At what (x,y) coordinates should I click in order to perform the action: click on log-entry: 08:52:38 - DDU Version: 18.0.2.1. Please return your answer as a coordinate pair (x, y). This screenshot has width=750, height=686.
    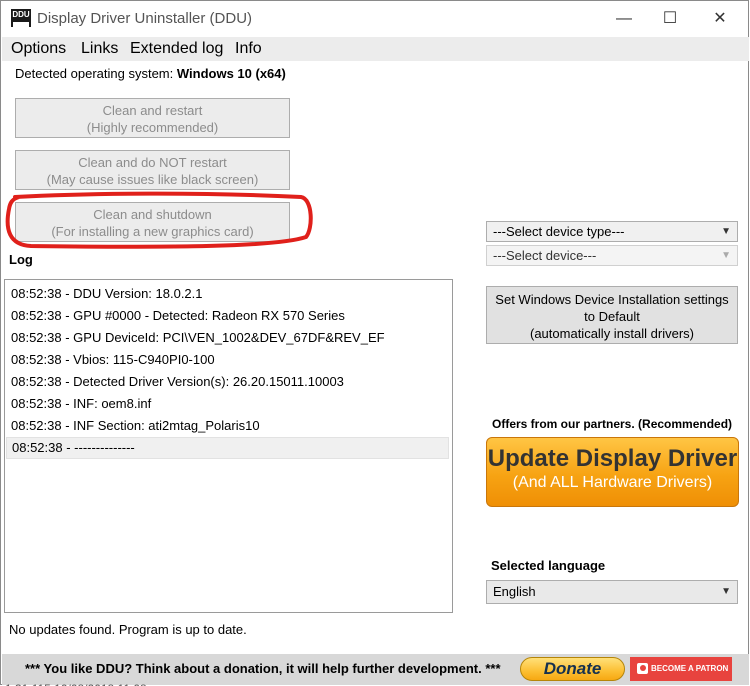
    Looking at the image, I should click on (107, 293).